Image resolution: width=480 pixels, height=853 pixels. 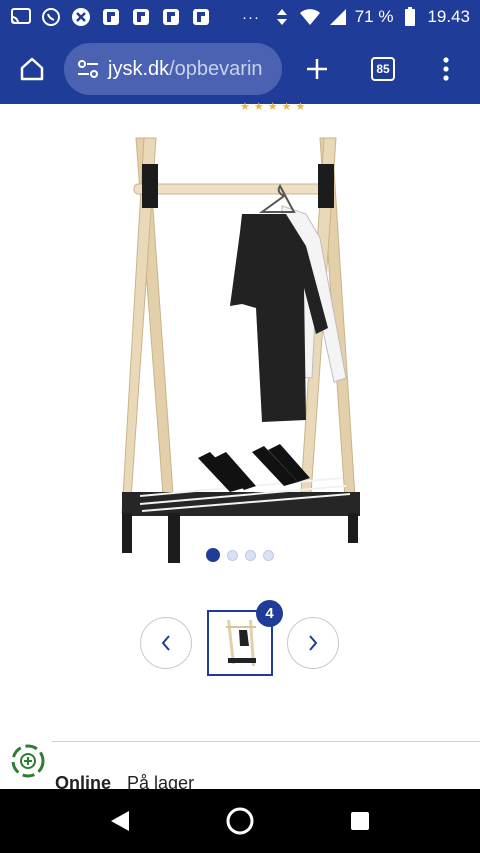 I want to click on wifi-icon, so click(x=310, y=17).